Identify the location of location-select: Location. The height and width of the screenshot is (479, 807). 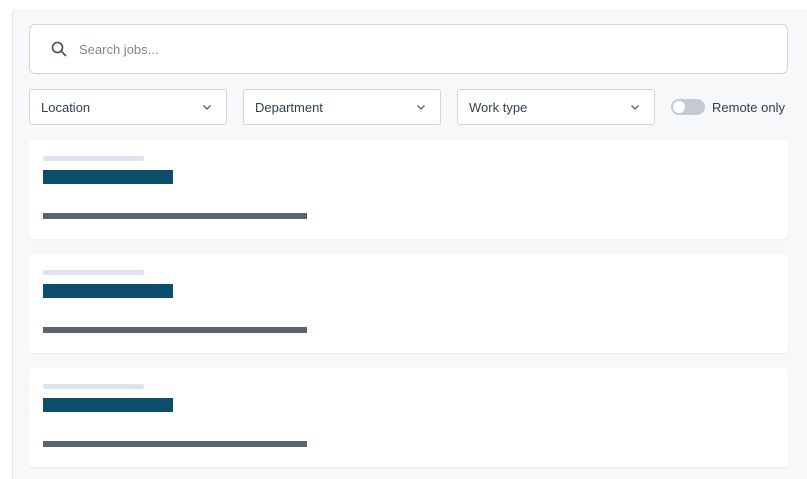
(128, 107).